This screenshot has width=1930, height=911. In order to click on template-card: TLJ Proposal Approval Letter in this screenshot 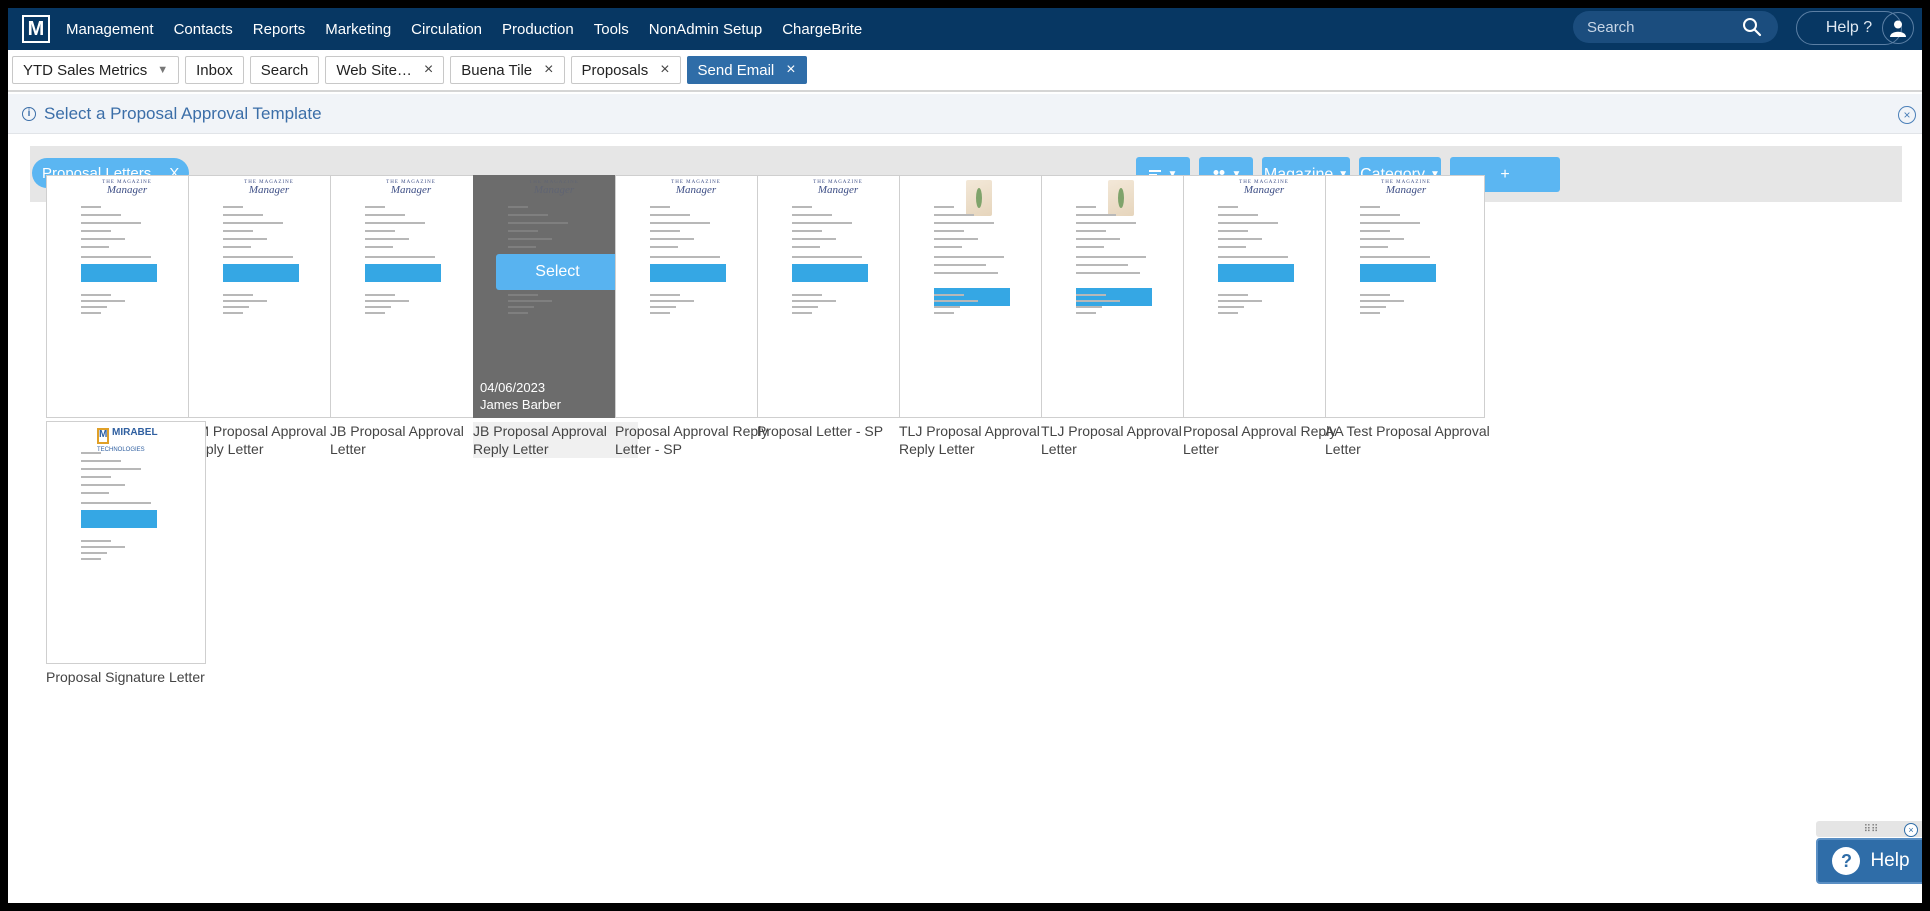, I will do `click(1121, 316)`.